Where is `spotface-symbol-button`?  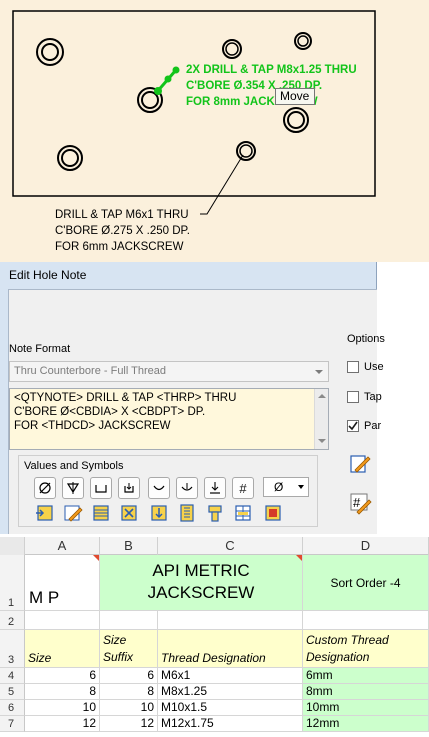
spotface-symbol-button is located at coordinates (187, 488).